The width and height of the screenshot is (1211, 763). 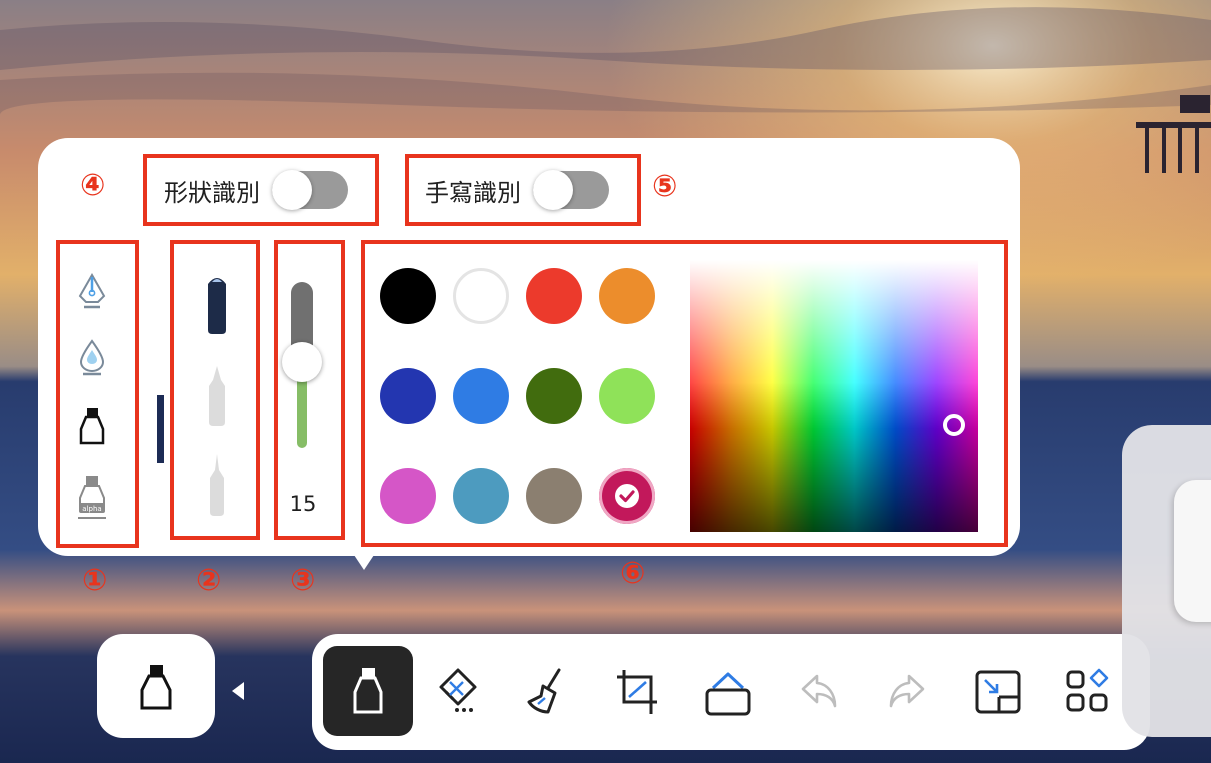 What do you see at coordinates (302, 362) in the screenshot?
I see `thickness-slider-thumb` at bounding box center [302, 362].